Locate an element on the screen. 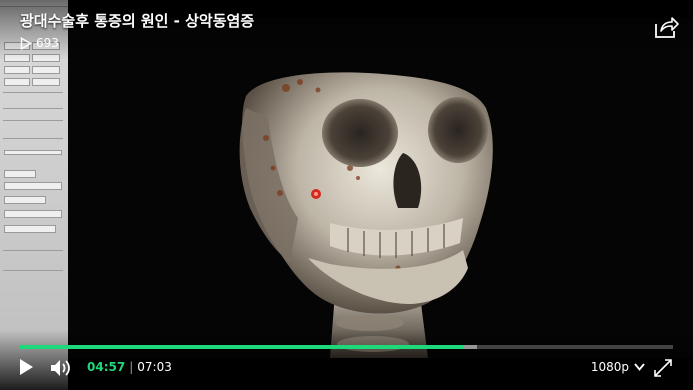  current-time: 04:57 is located at coordinates (106, 367).